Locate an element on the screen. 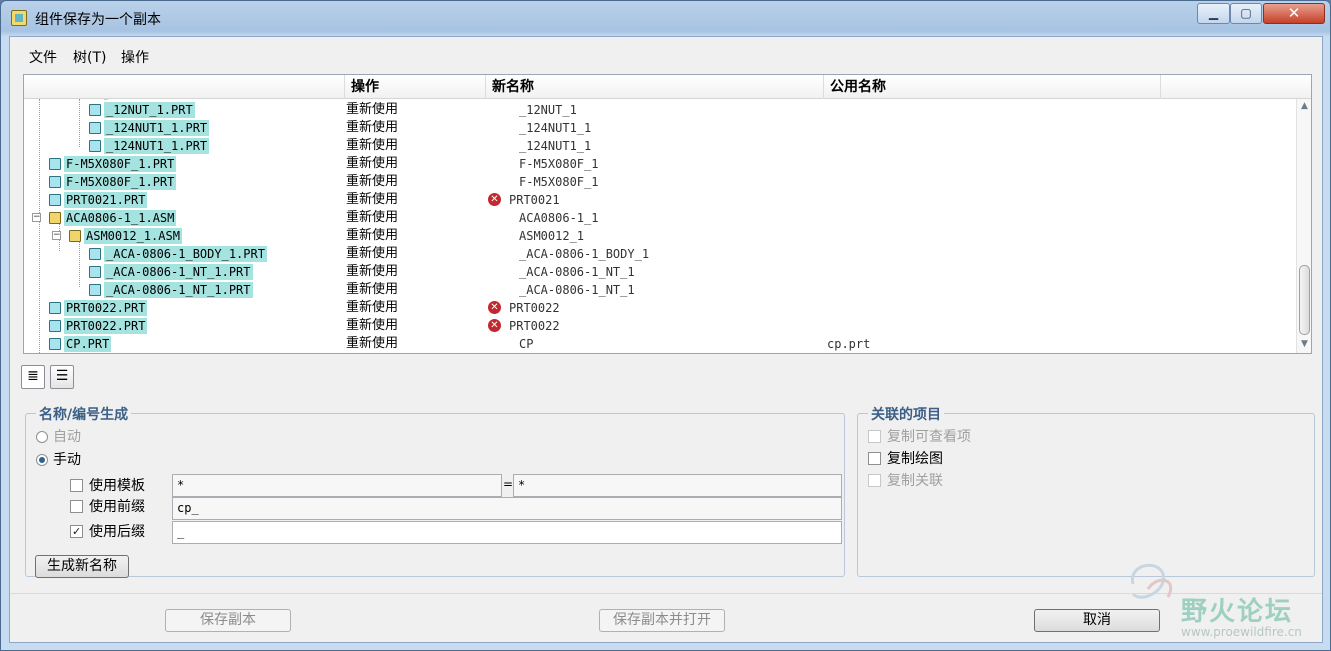 The height and width of the screenshot is (651, 1331). checkbox-icon is located at coordinates (76, 485).